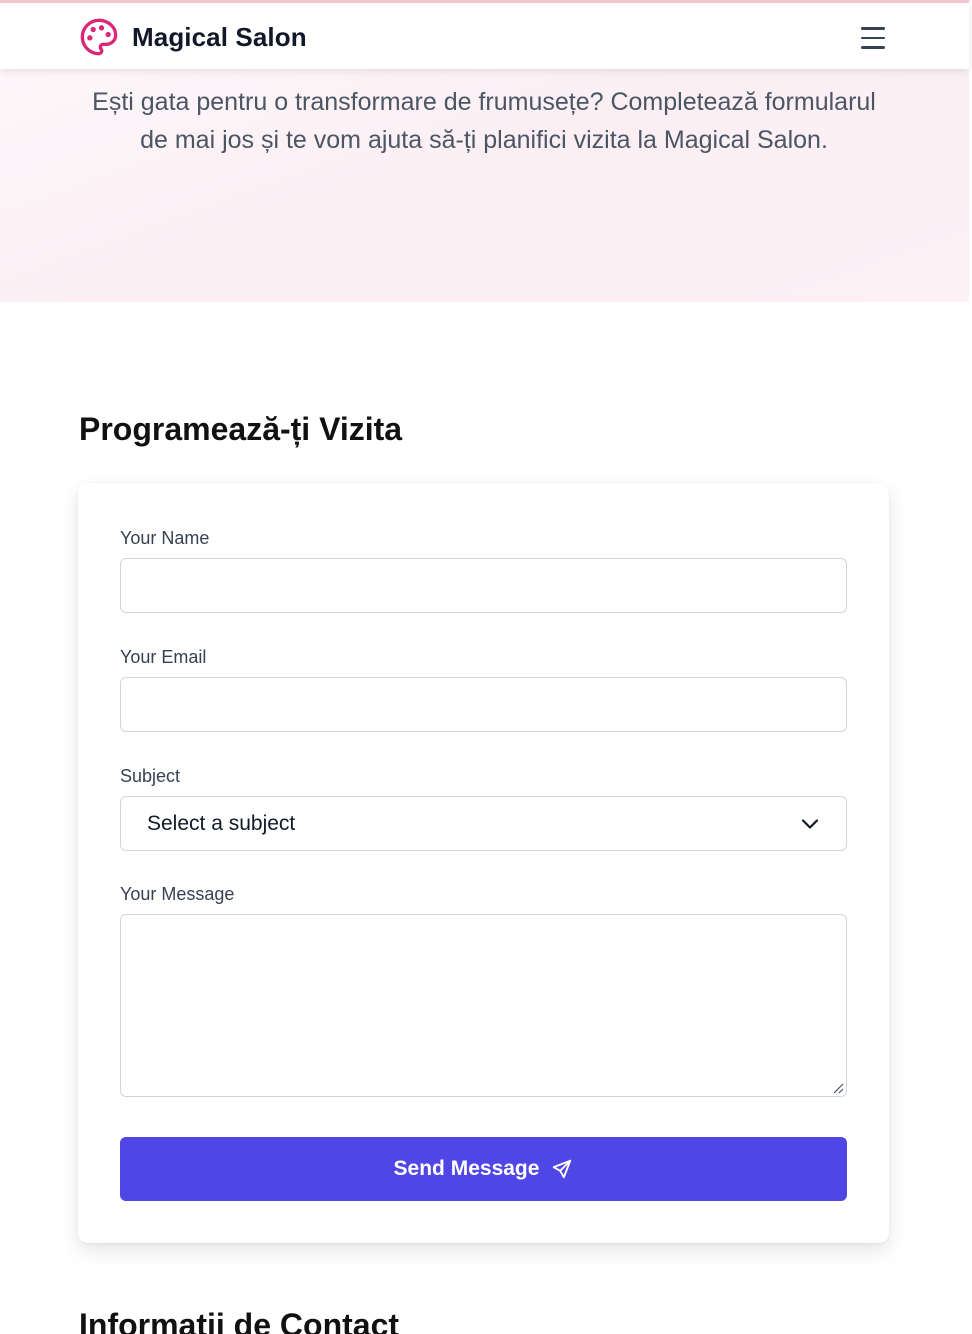 This screenshot has height=1334, width=972. I want to click on chevron-down-icon, so click(810, 823).